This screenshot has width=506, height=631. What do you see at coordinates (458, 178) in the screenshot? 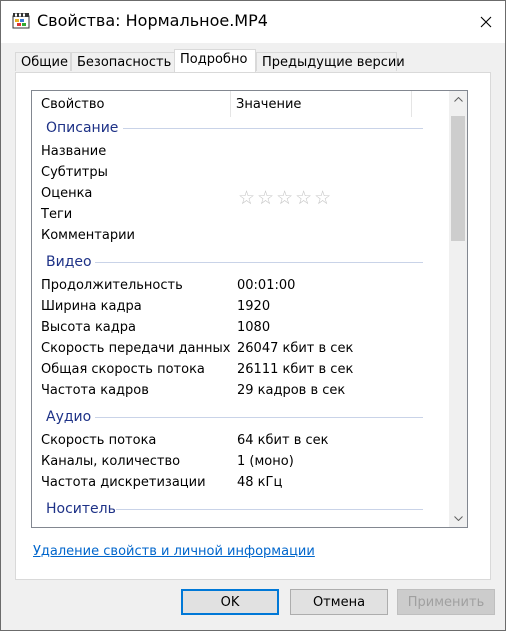
I see `scrollbar-thumb` at bounding box center [458, 178].